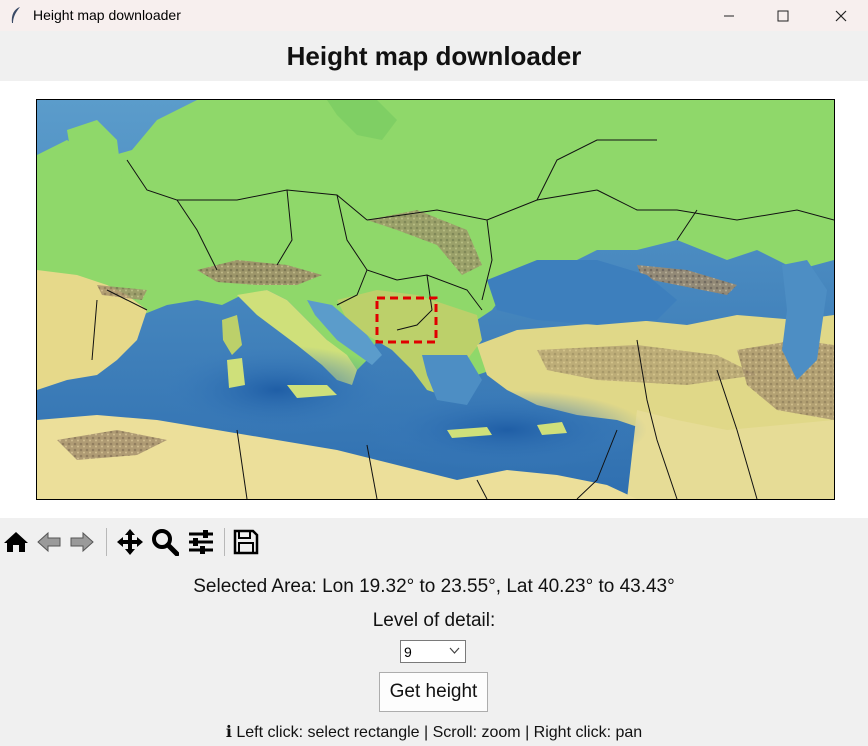 Image resolution: width=868 pixels, height=746 pixels. I want to click on forward-arrow-icon, so click(82, 542).